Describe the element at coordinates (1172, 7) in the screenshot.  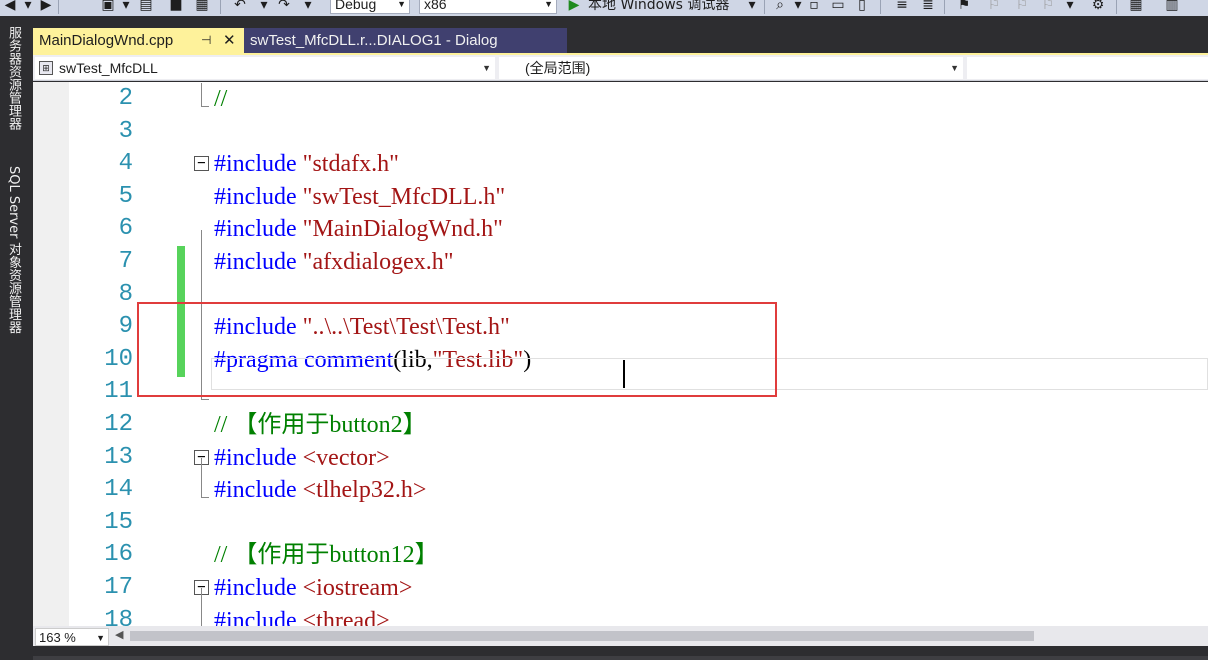
I see `toolbar-icon: ▥` at that location.